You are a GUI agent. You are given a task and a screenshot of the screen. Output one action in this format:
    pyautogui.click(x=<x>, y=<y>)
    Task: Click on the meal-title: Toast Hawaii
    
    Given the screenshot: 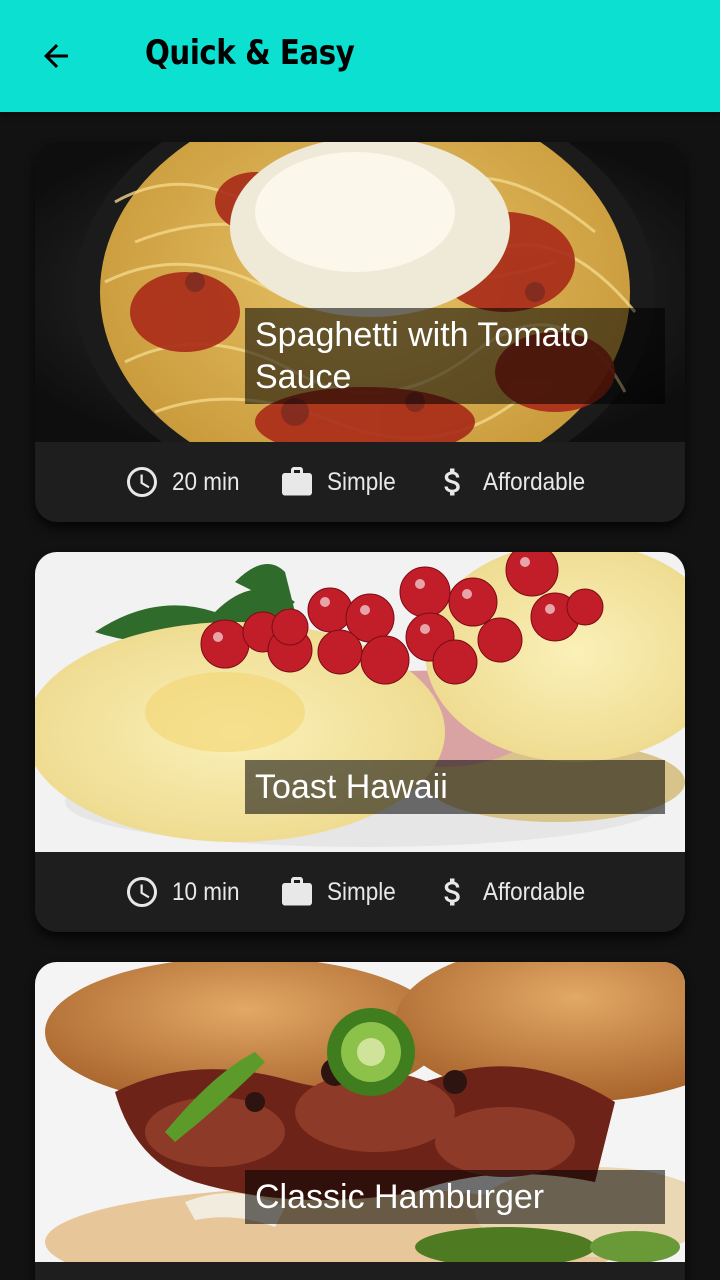 What is the action you would take?
    pyautogui.click(x=455, y=787)
    